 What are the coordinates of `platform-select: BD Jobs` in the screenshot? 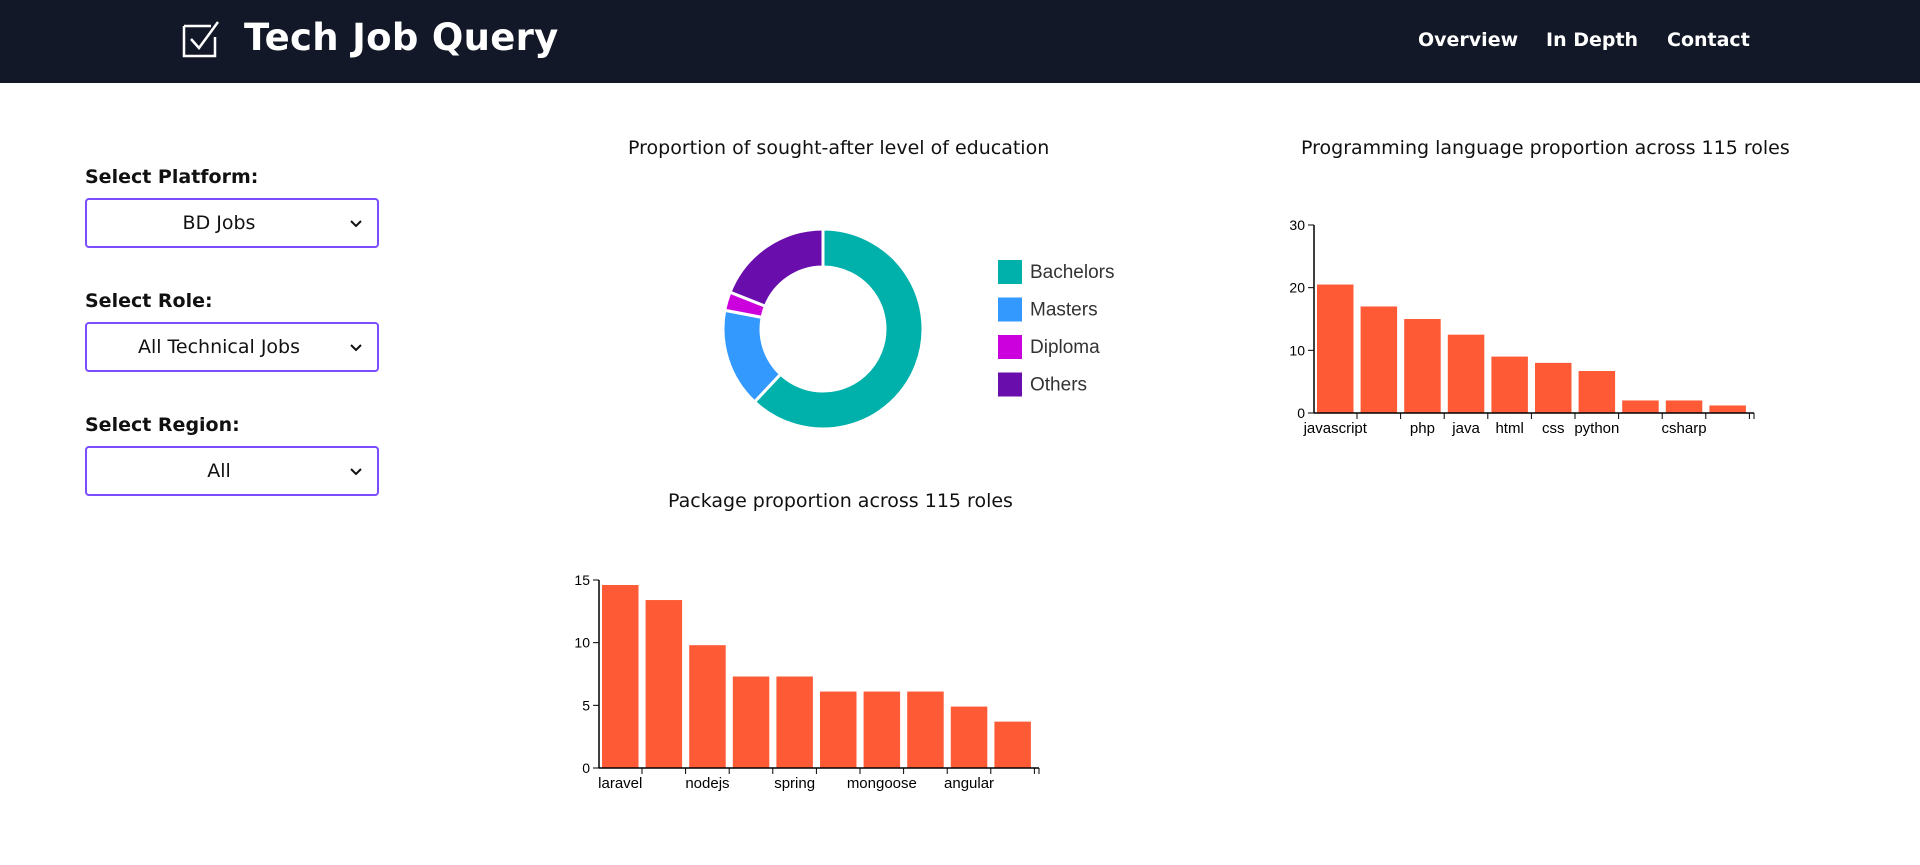 It's located at (232, 223).